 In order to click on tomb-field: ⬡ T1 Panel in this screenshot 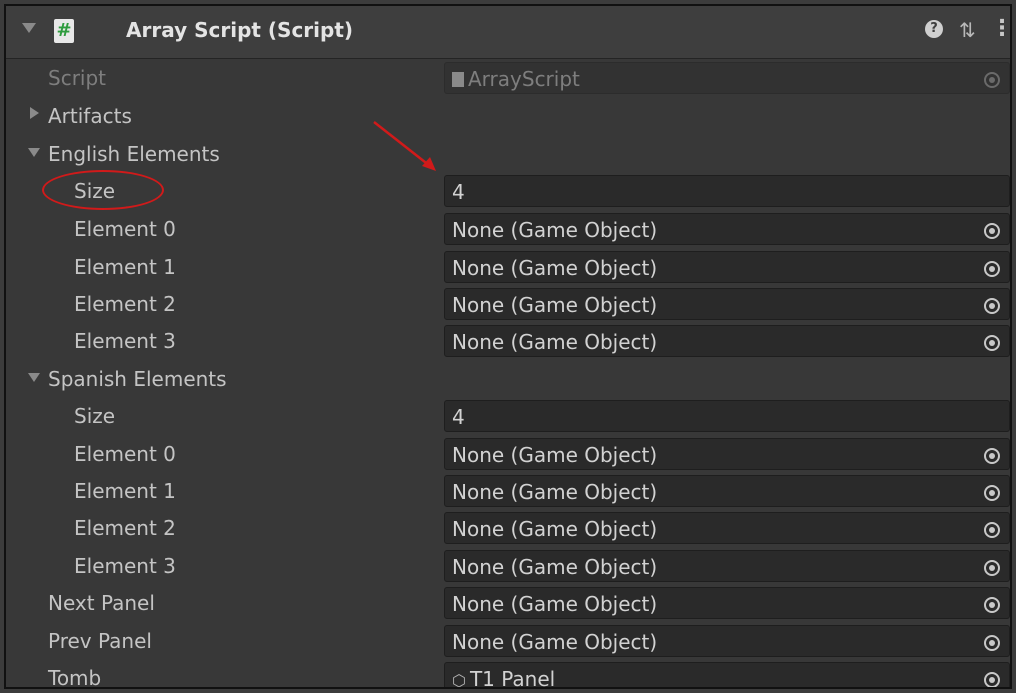, I will do `click(727, 675)`.